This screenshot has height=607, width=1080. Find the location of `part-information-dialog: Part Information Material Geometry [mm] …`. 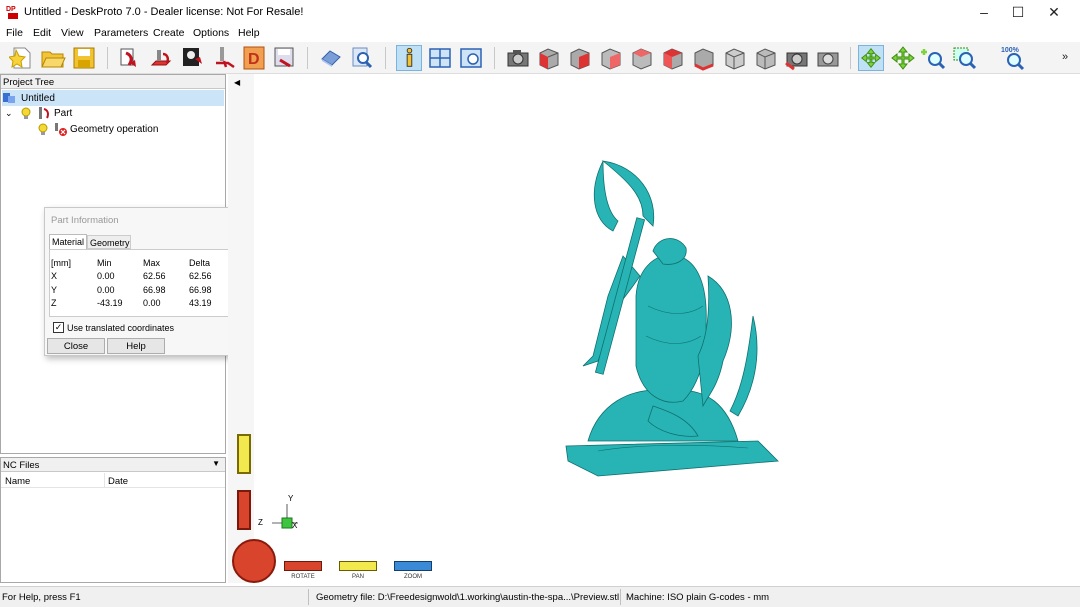

part-information-dialog: Part Information Material Geometry [mm] … is located at coordinates (144, 281).